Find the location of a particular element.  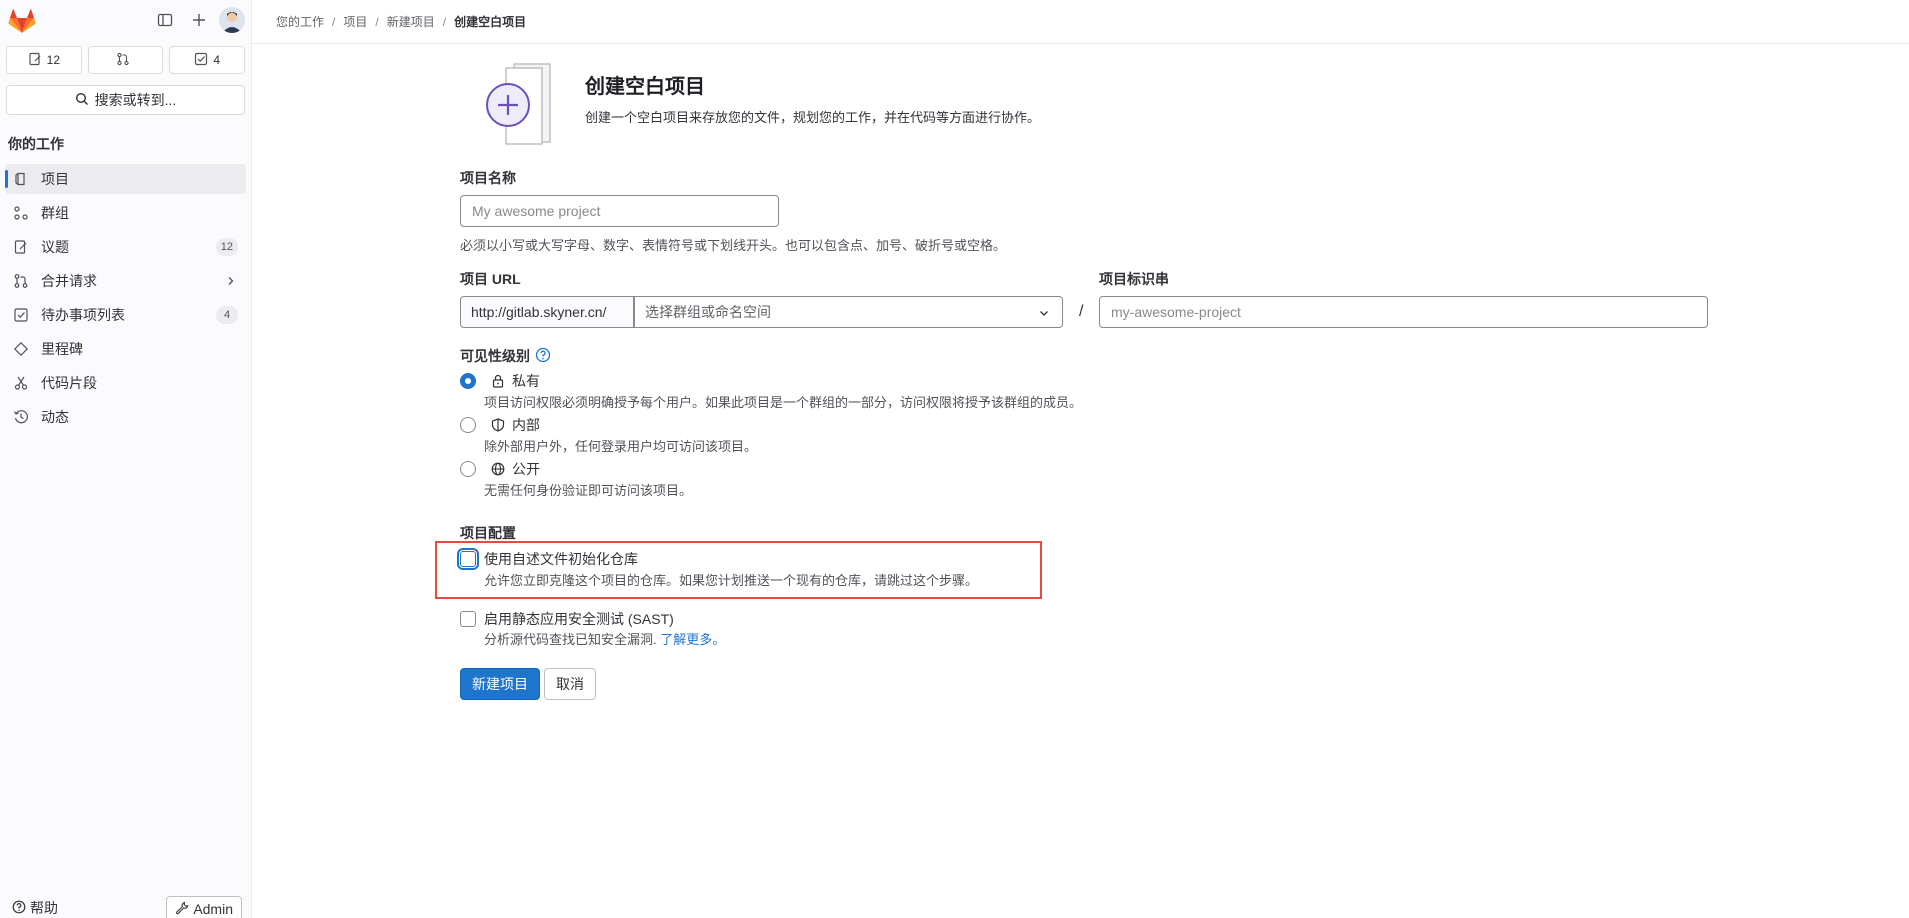

visibility-internal-option: 内部 is located at coordinates (500, 425).